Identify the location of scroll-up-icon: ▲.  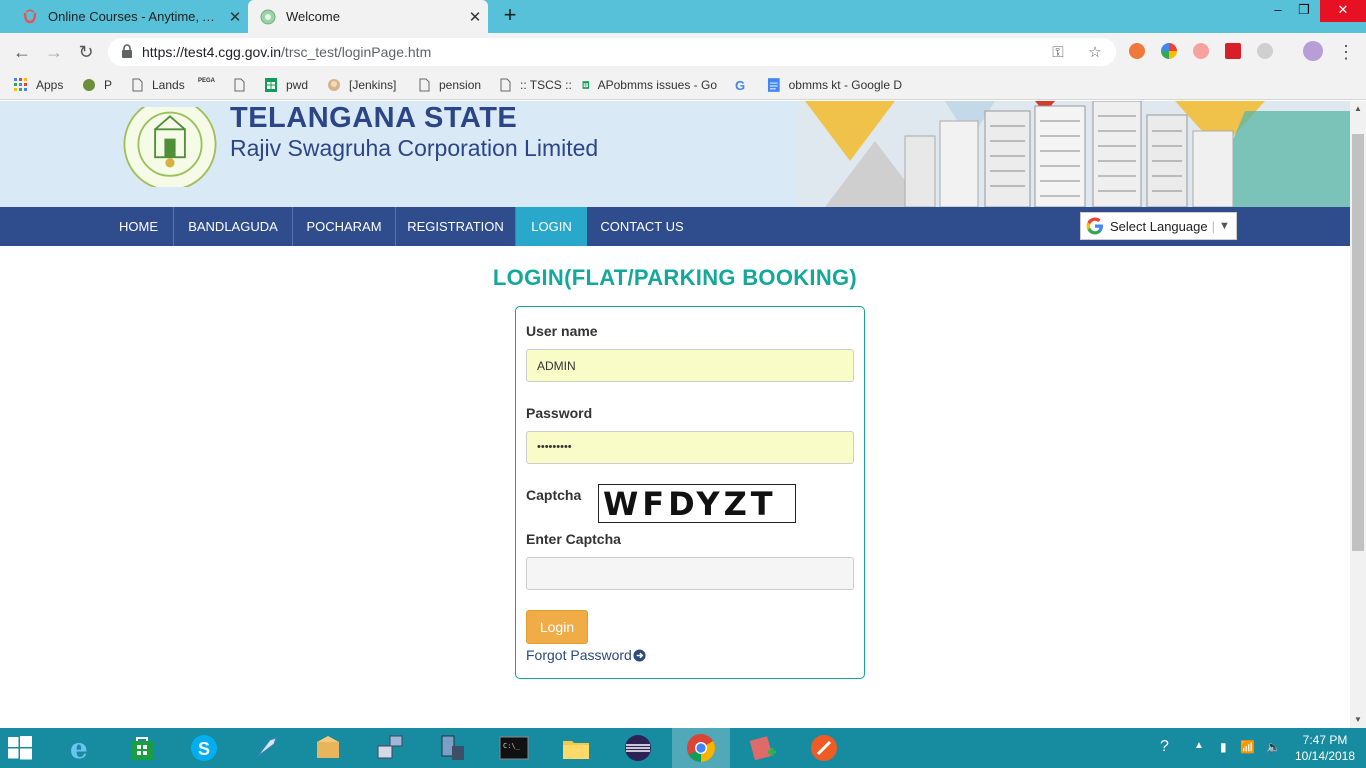
(1358, 109).